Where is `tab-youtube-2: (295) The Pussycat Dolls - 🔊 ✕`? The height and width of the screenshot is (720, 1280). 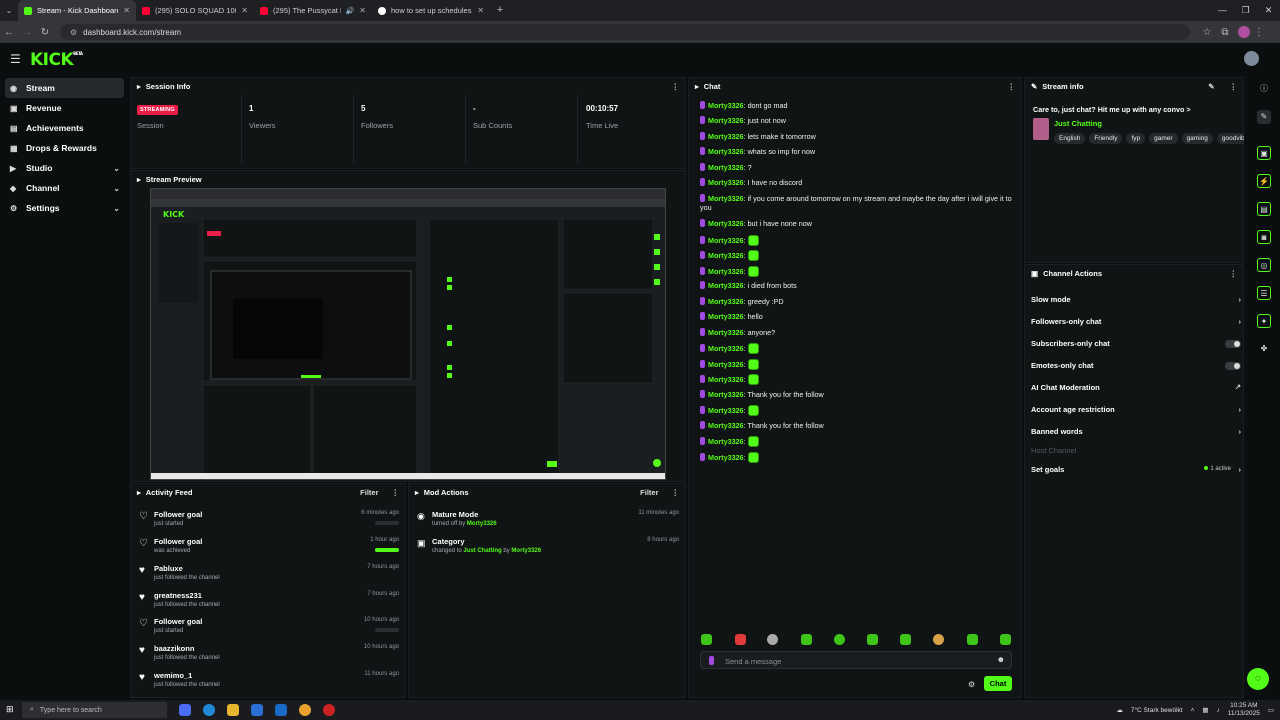 tab-youtube-2: (295) The Pussycat Dolls - 🔊 ✕ is located at coordinates (313, 10).